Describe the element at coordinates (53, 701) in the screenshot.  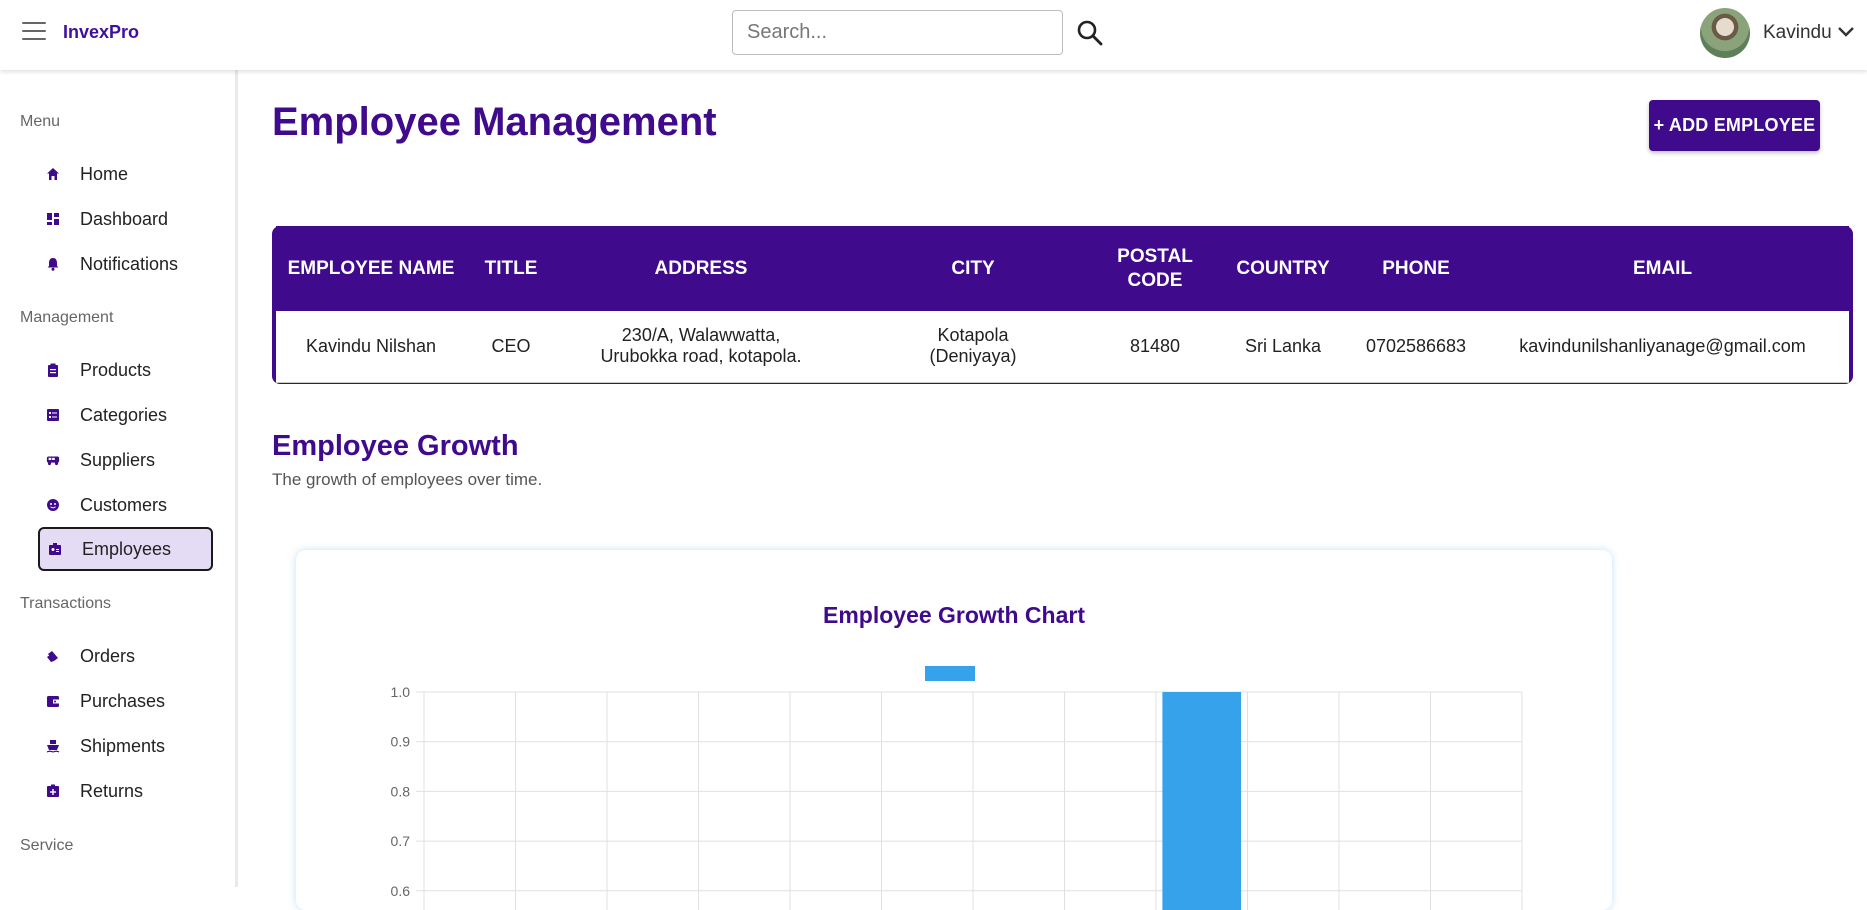
I see `wallet-icon` at that location.